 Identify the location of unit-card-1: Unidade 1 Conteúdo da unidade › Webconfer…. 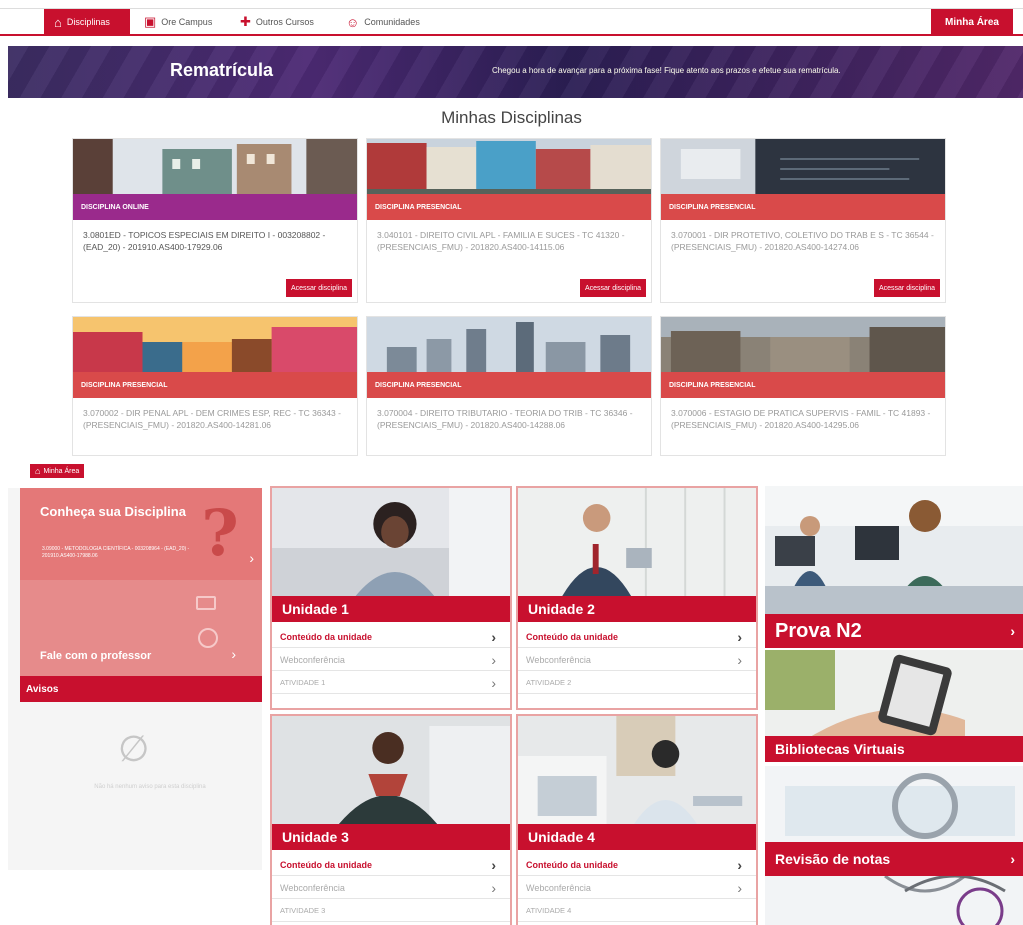
(391, 598).